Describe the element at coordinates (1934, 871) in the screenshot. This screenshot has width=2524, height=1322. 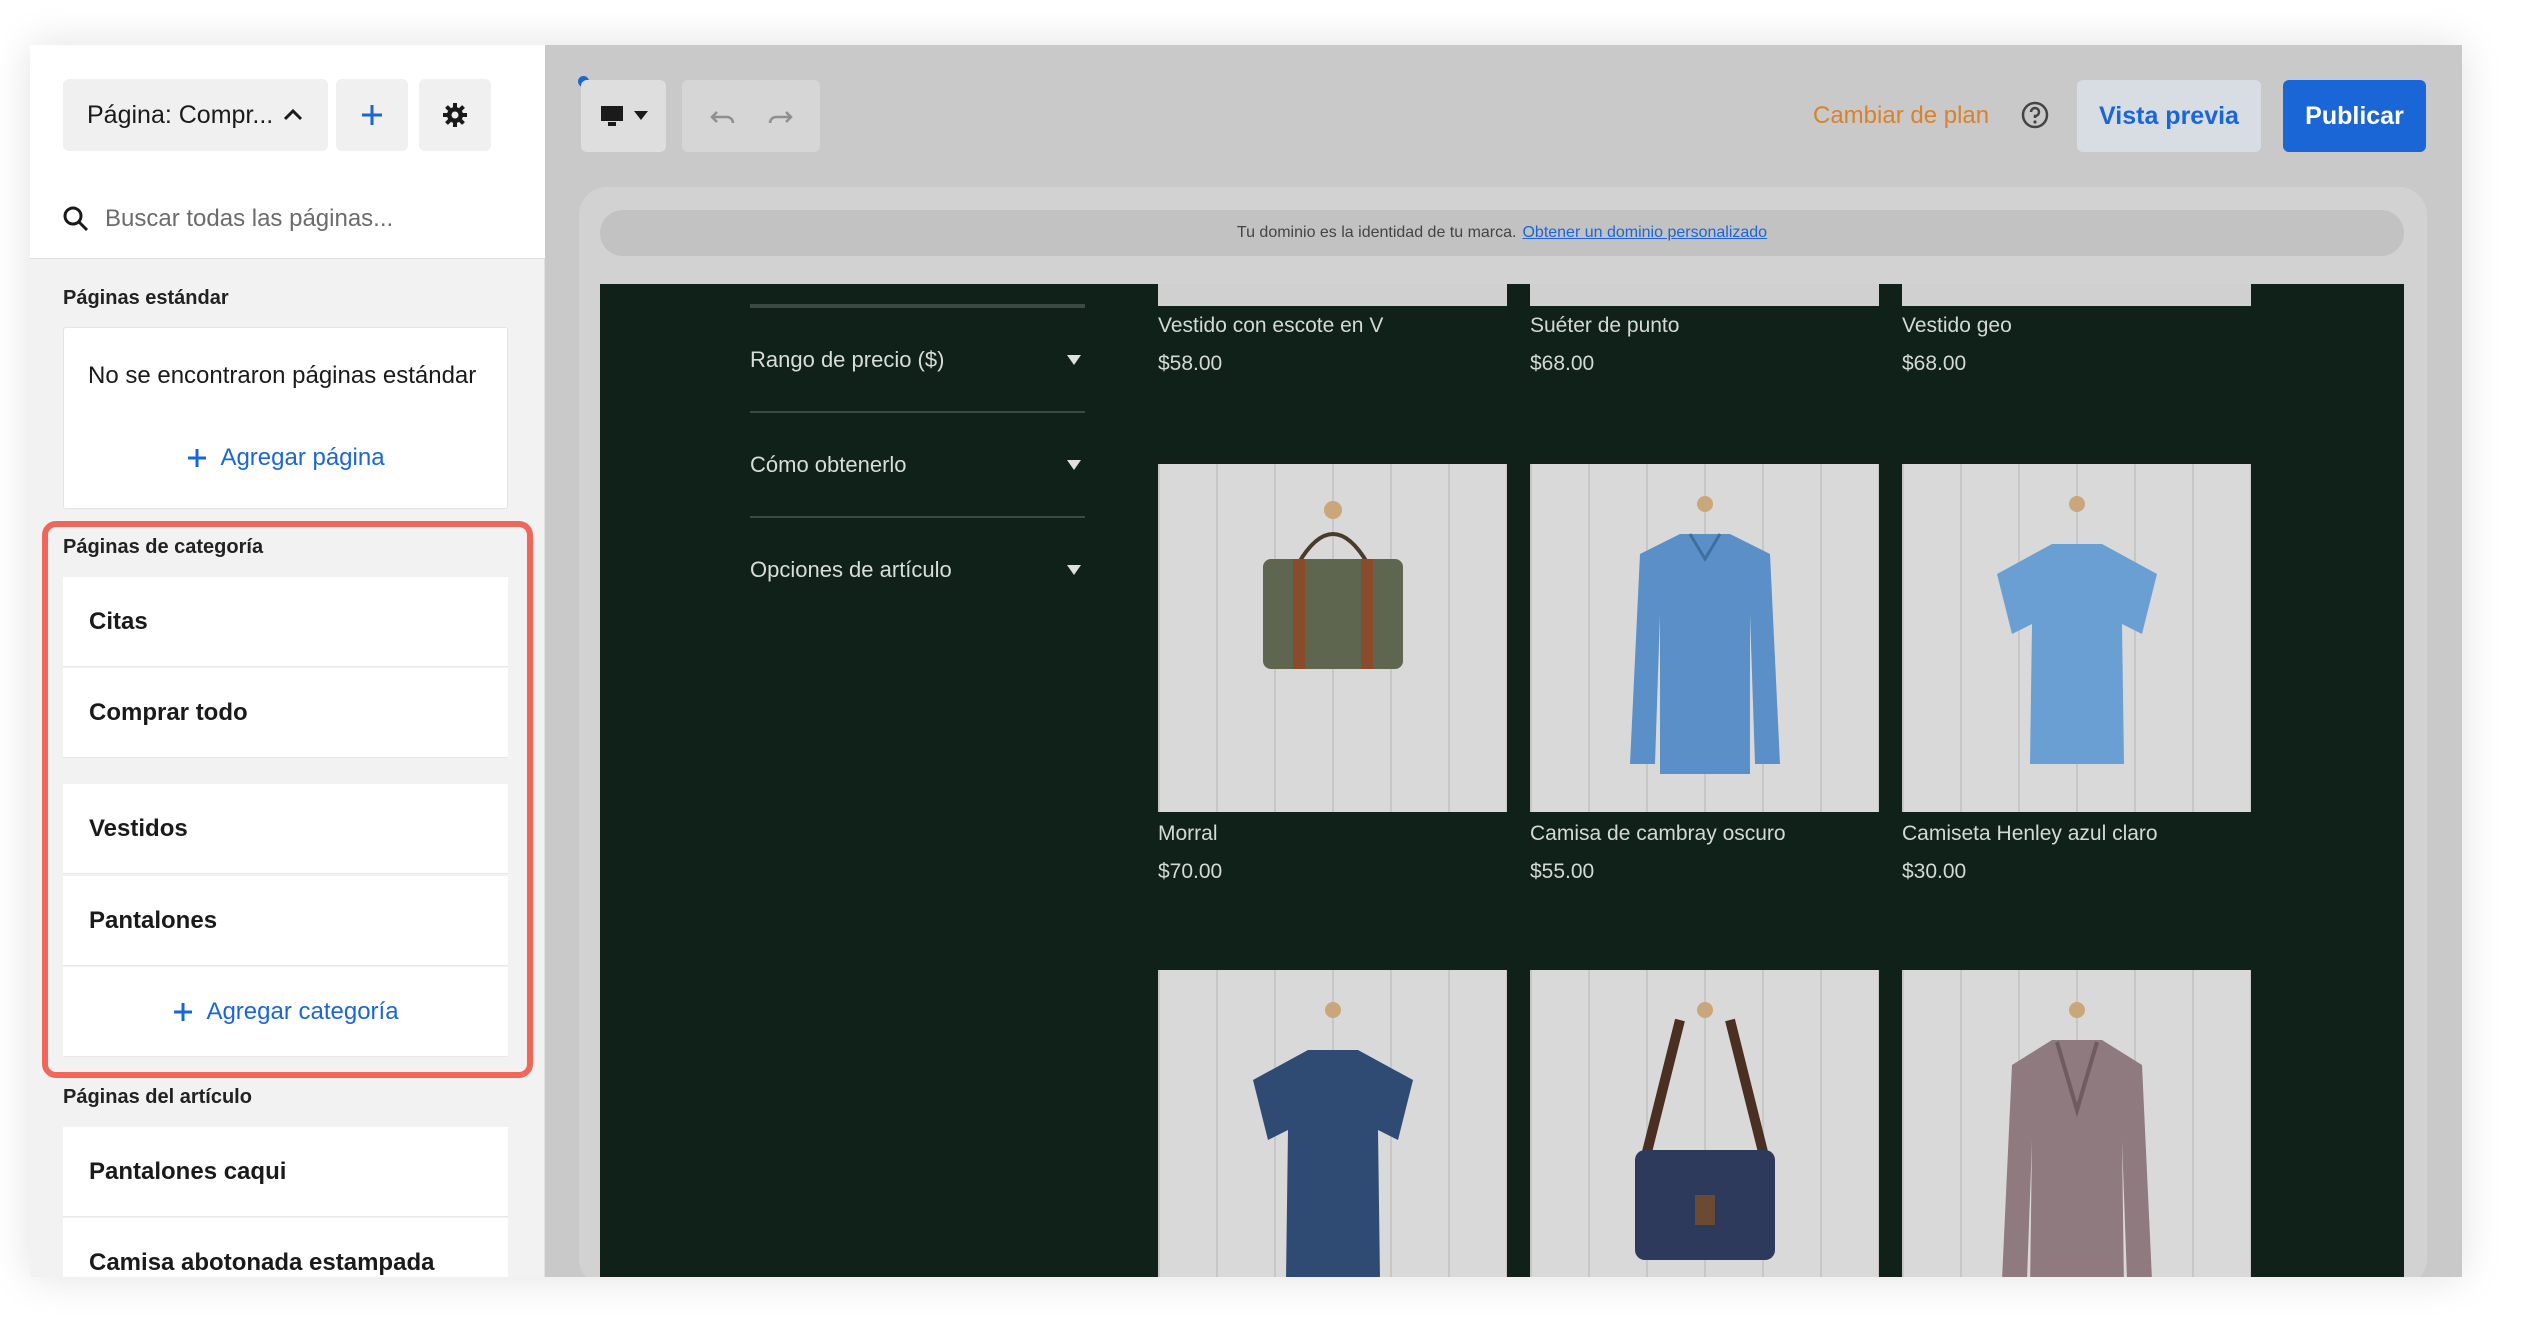
I see `product-price: $30.00` at that location.